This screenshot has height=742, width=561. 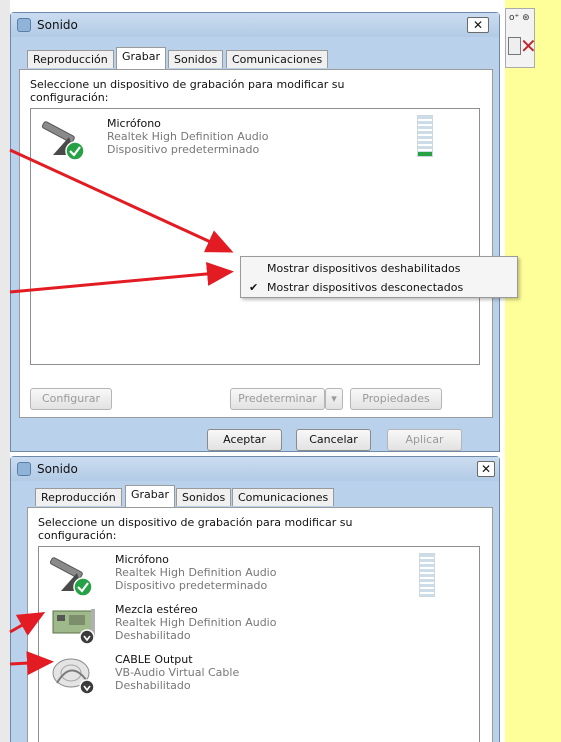 I want to click on menu-item-label: Mostrar dispositivos deshabilitados, so click(x=364, y=268).